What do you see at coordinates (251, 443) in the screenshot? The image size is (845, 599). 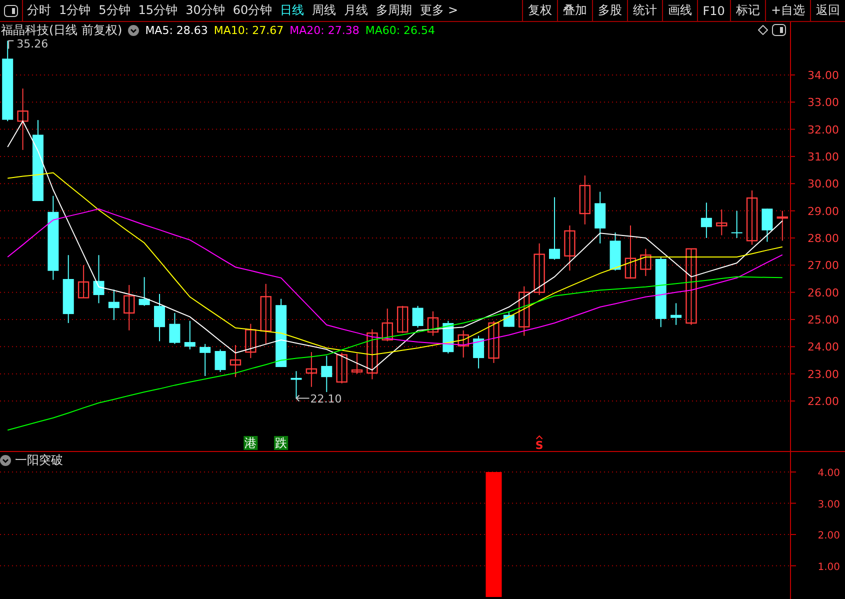 I see `signal-tag: 港` at bounding box center [251, 443].